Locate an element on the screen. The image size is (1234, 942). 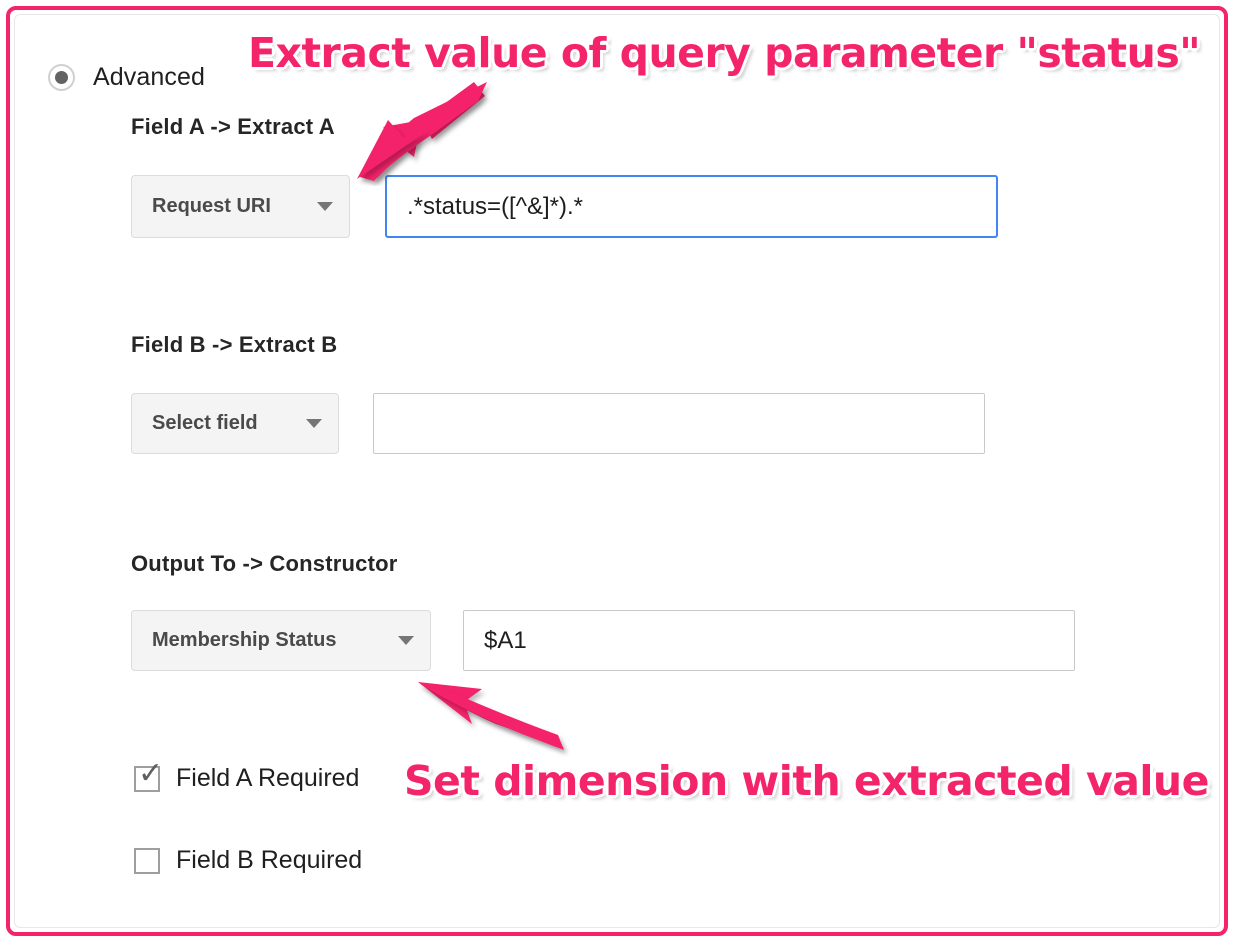
extract-b-input is located at coordinates (679, 423).